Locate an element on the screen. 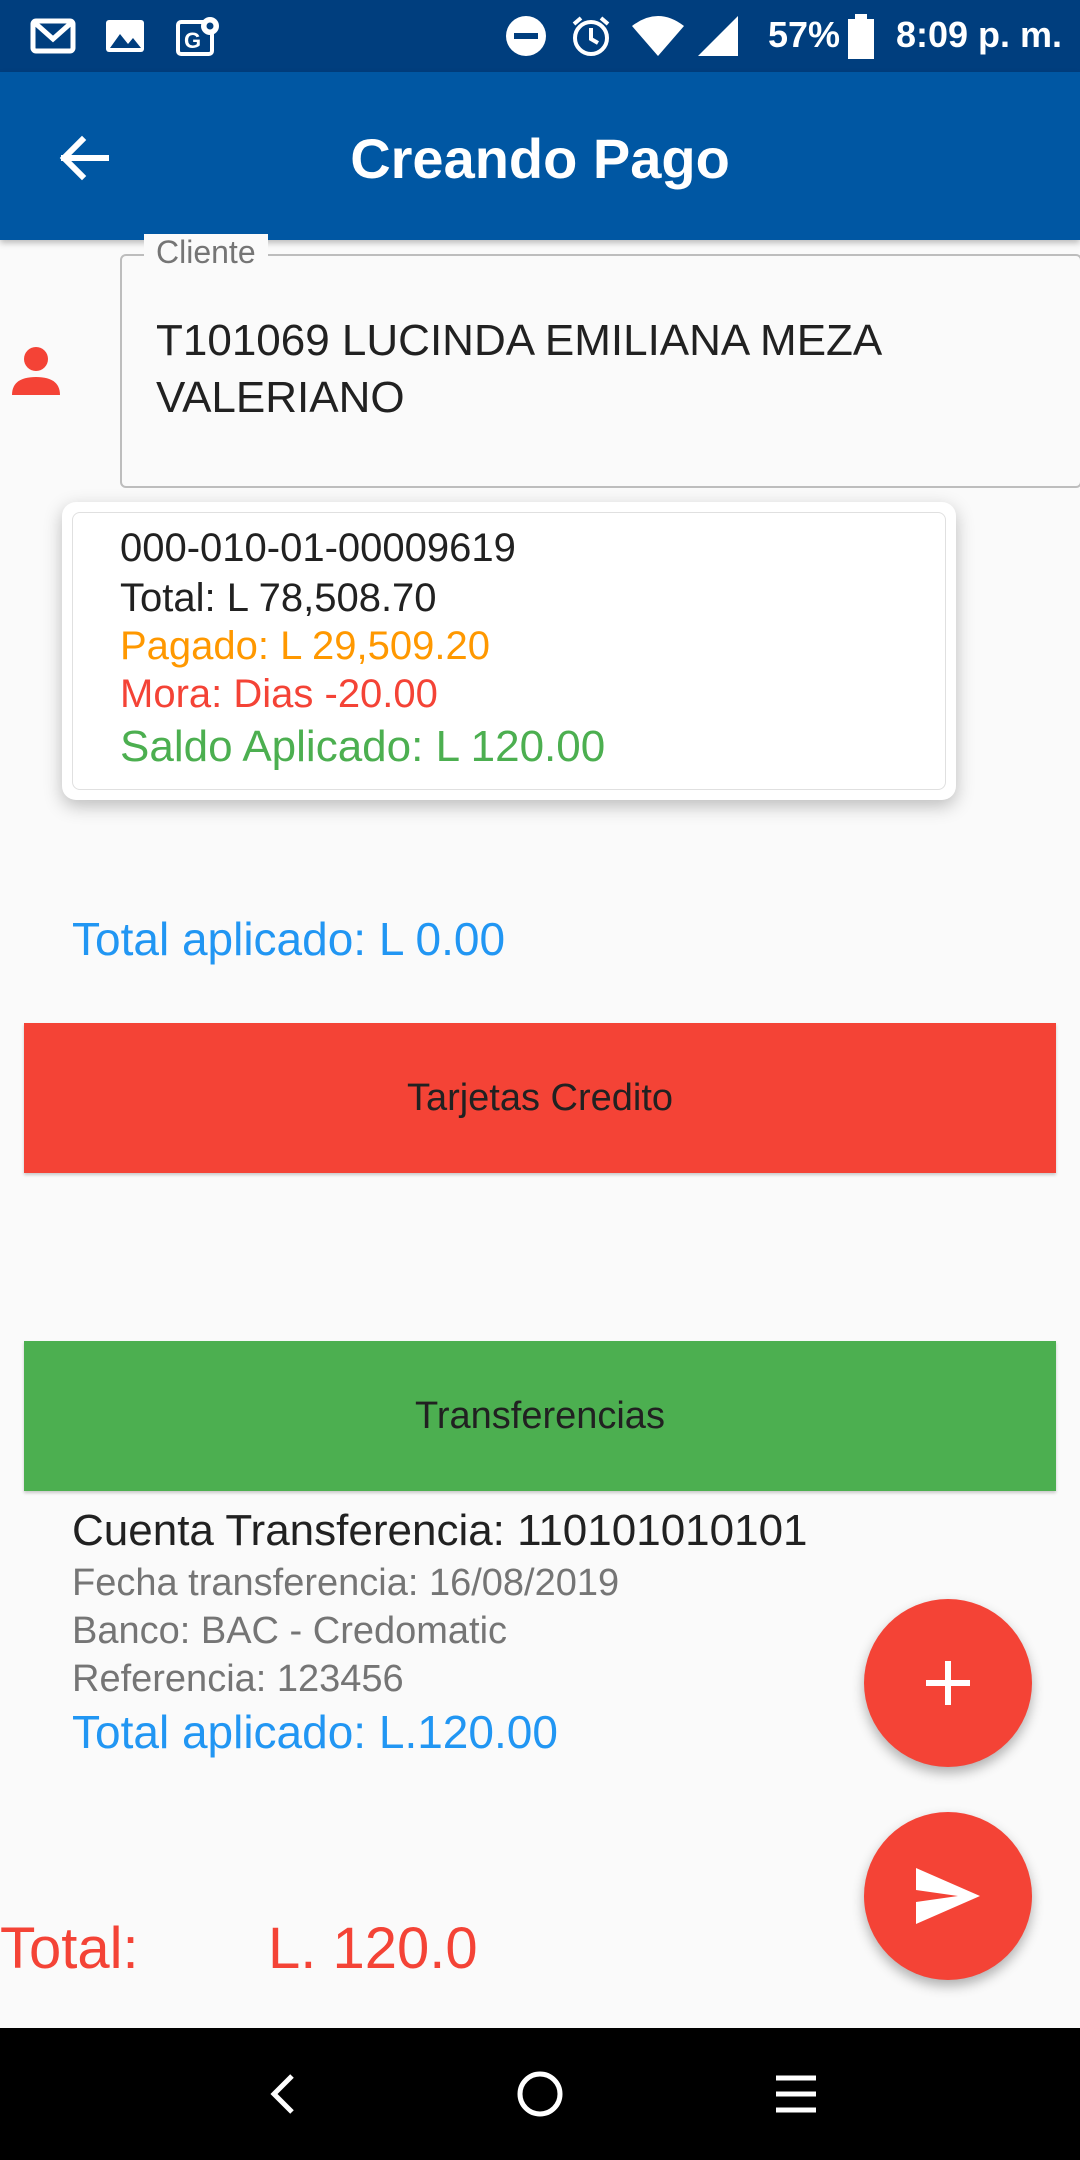  send-icon is located at coordinates (948, 1896).